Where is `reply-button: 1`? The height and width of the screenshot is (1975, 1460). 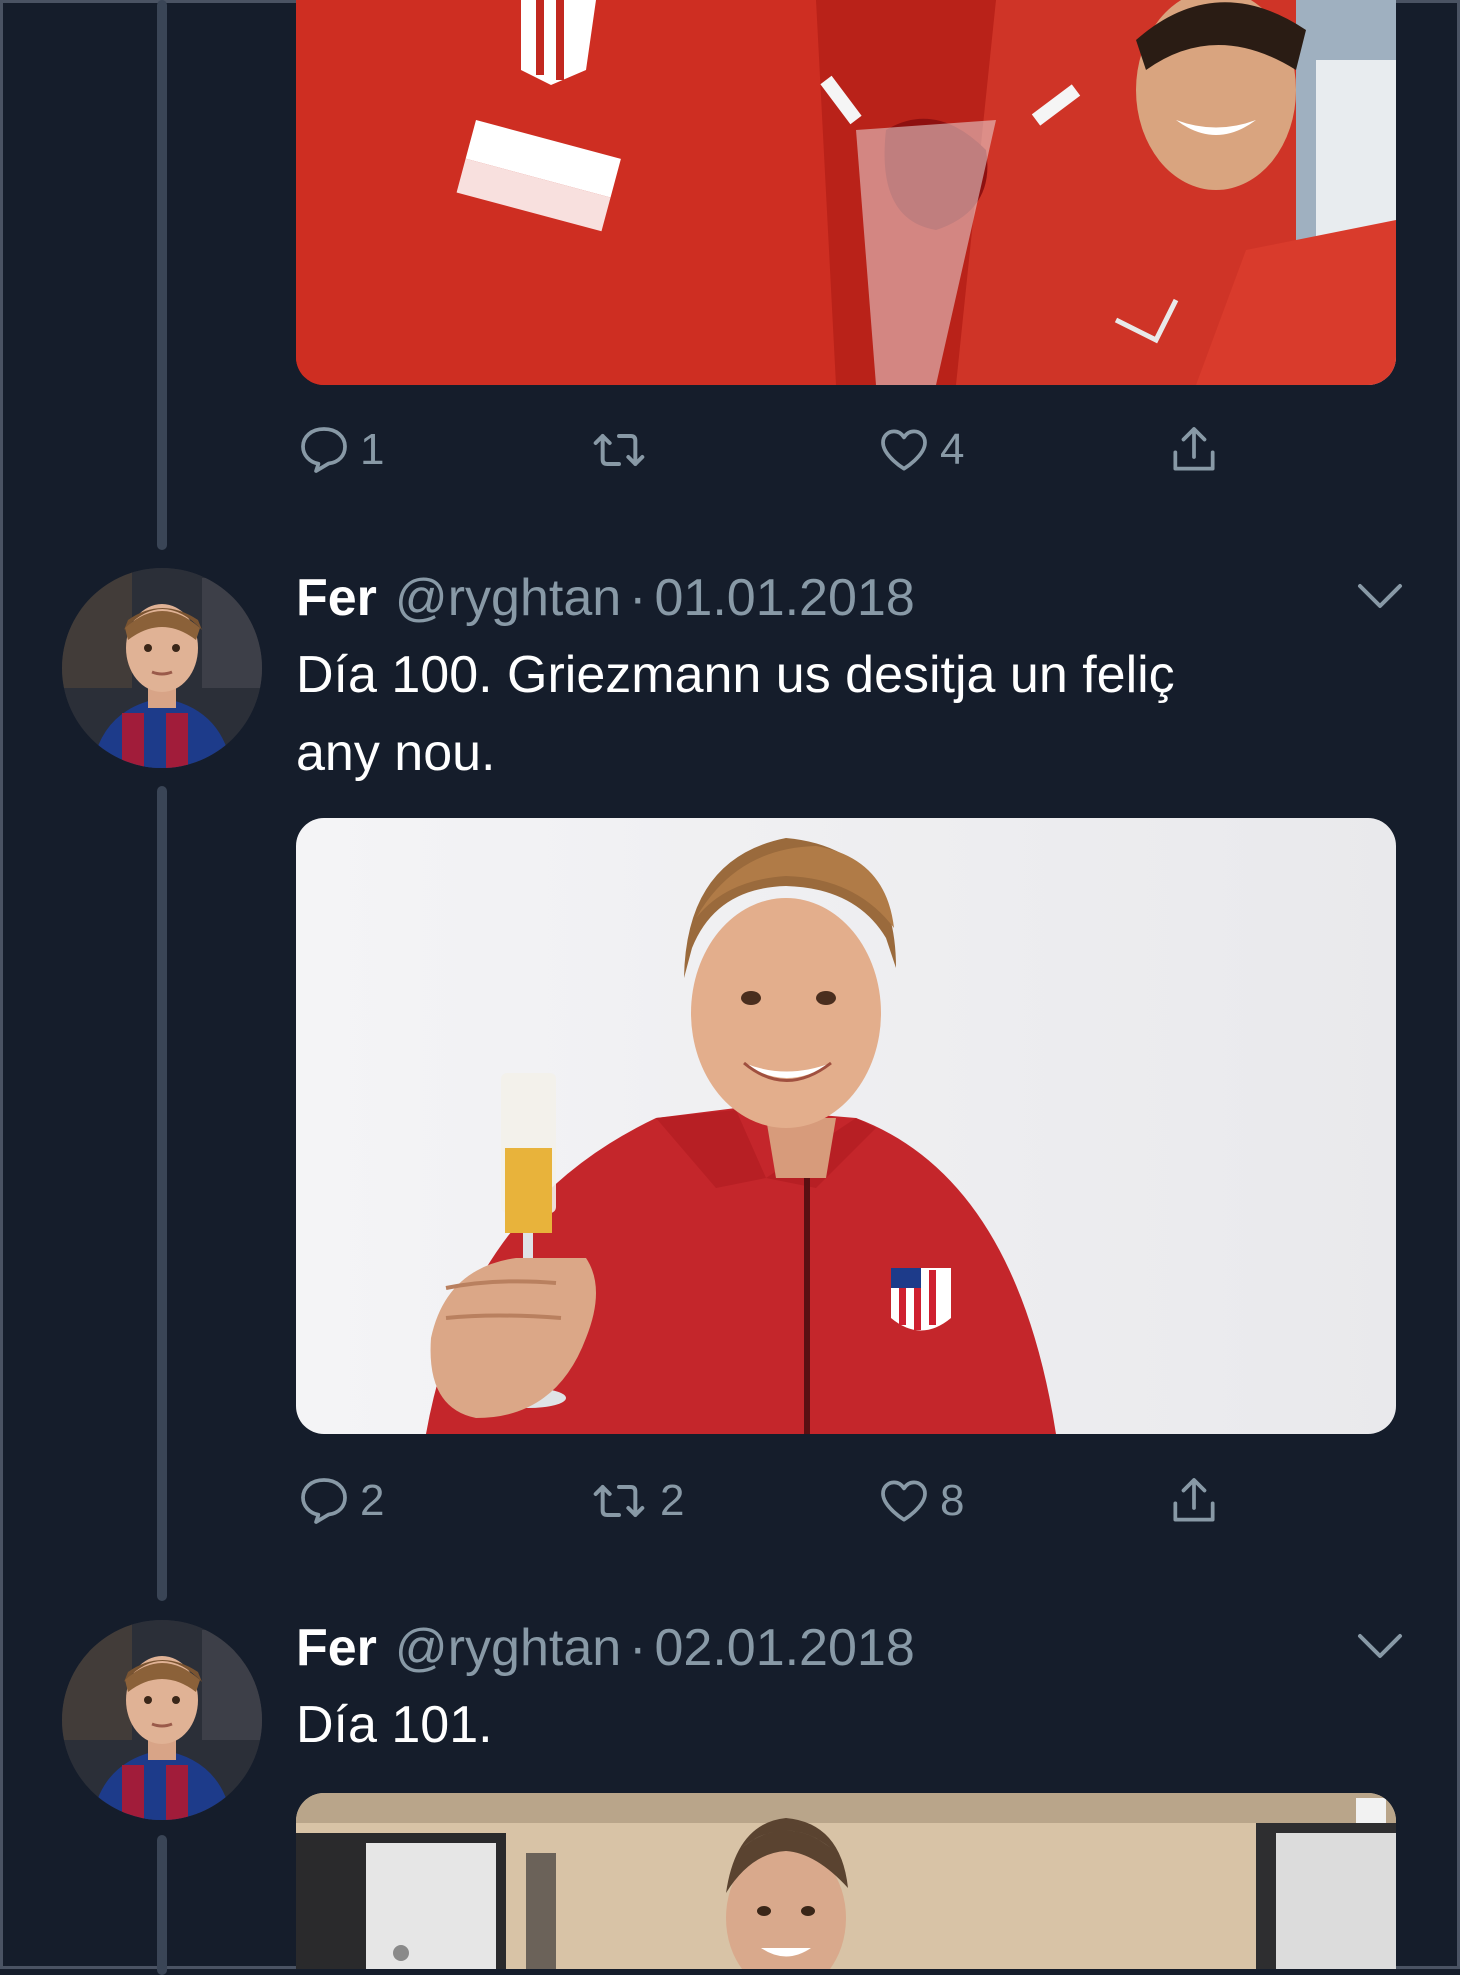
reply-button: 1 is located at coordinates (340, 450).